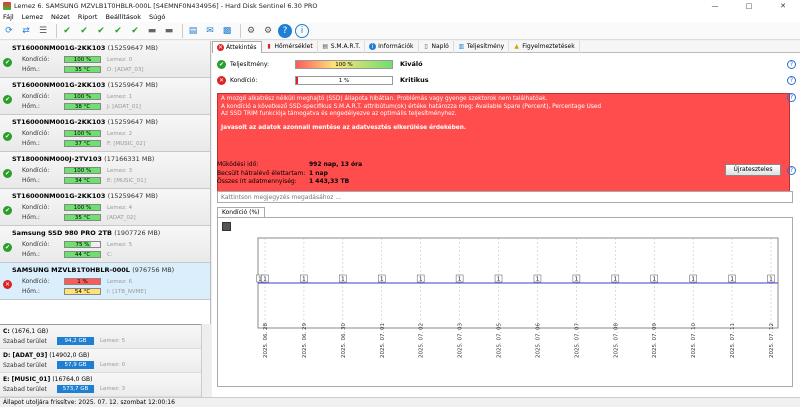 The width and height of the screenshot is (800, 407). Describe the element at coordinates (749, 6) in the screenshot. I see `maximize-button: □` at that location.